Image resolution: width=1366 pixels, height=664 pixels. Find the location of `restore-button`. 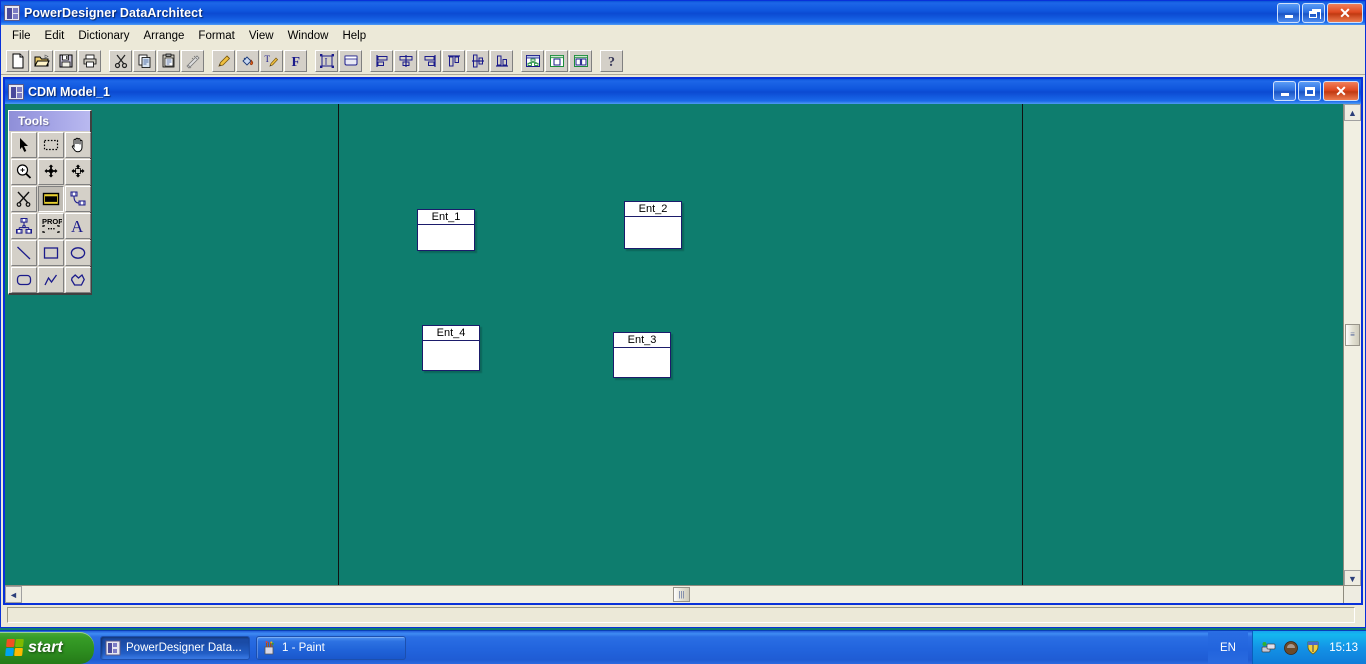

restore-button is located at coordinates (1313, 13).